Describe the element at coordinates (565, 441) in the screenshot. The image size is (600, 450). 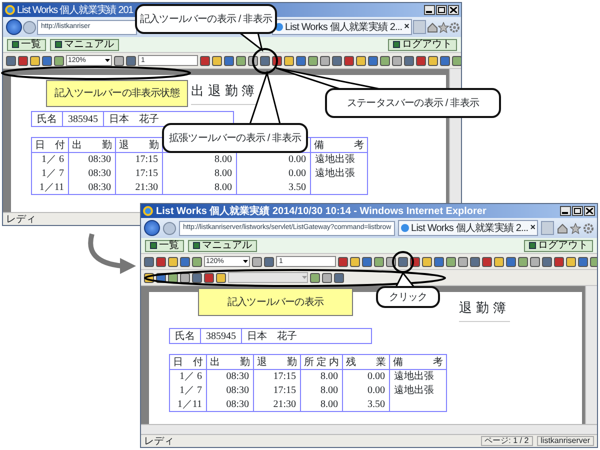
I see `server-name: listkanriserver` at that location.